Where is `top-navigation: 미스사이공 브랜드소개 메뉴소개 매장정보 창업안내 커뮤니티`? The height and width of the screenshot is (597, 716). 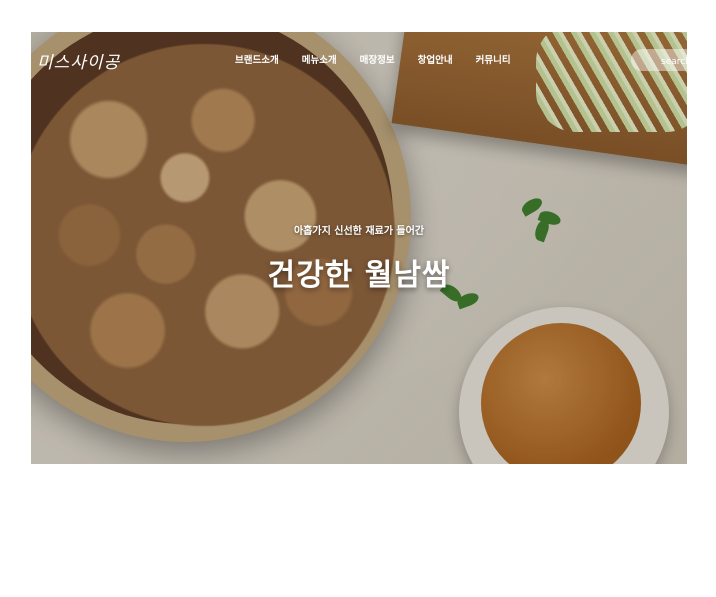
top-navigation: 미스사이공 브랜드소개 메뉴소개 매장정보 창업안내 커뮤니티 is located at coordinates (359, 58).